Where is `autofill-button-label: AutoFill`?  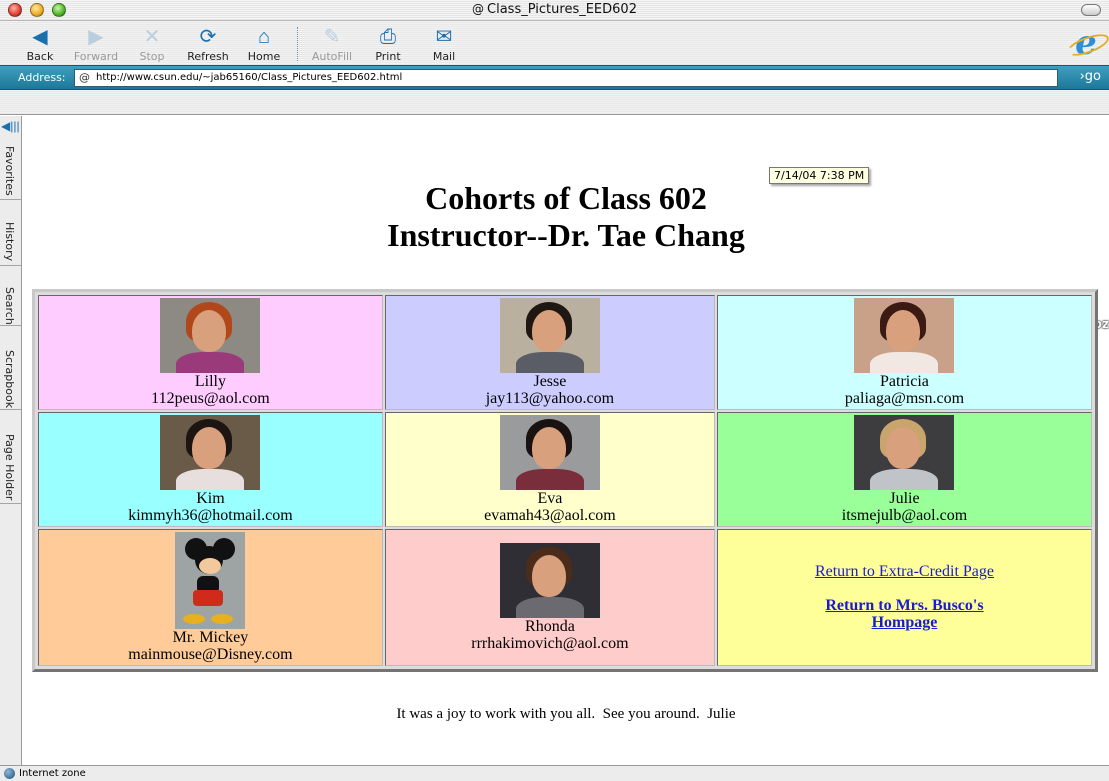
autofill-button-label: AutoFill is located at coordinates (332, 56).